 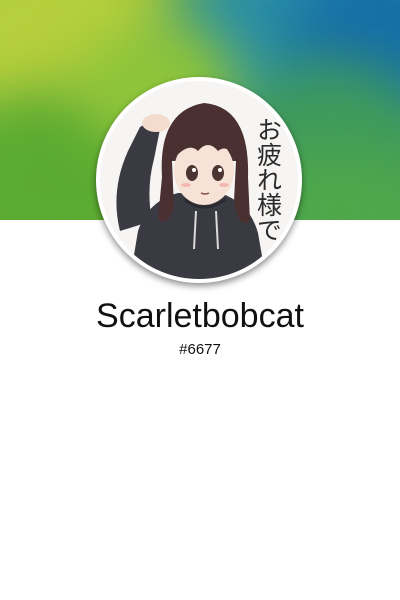 What do you see at coordinates (200, 316) in the screenshot?
I see `username: Scarletbobcat` at bounding box center [200, 316].